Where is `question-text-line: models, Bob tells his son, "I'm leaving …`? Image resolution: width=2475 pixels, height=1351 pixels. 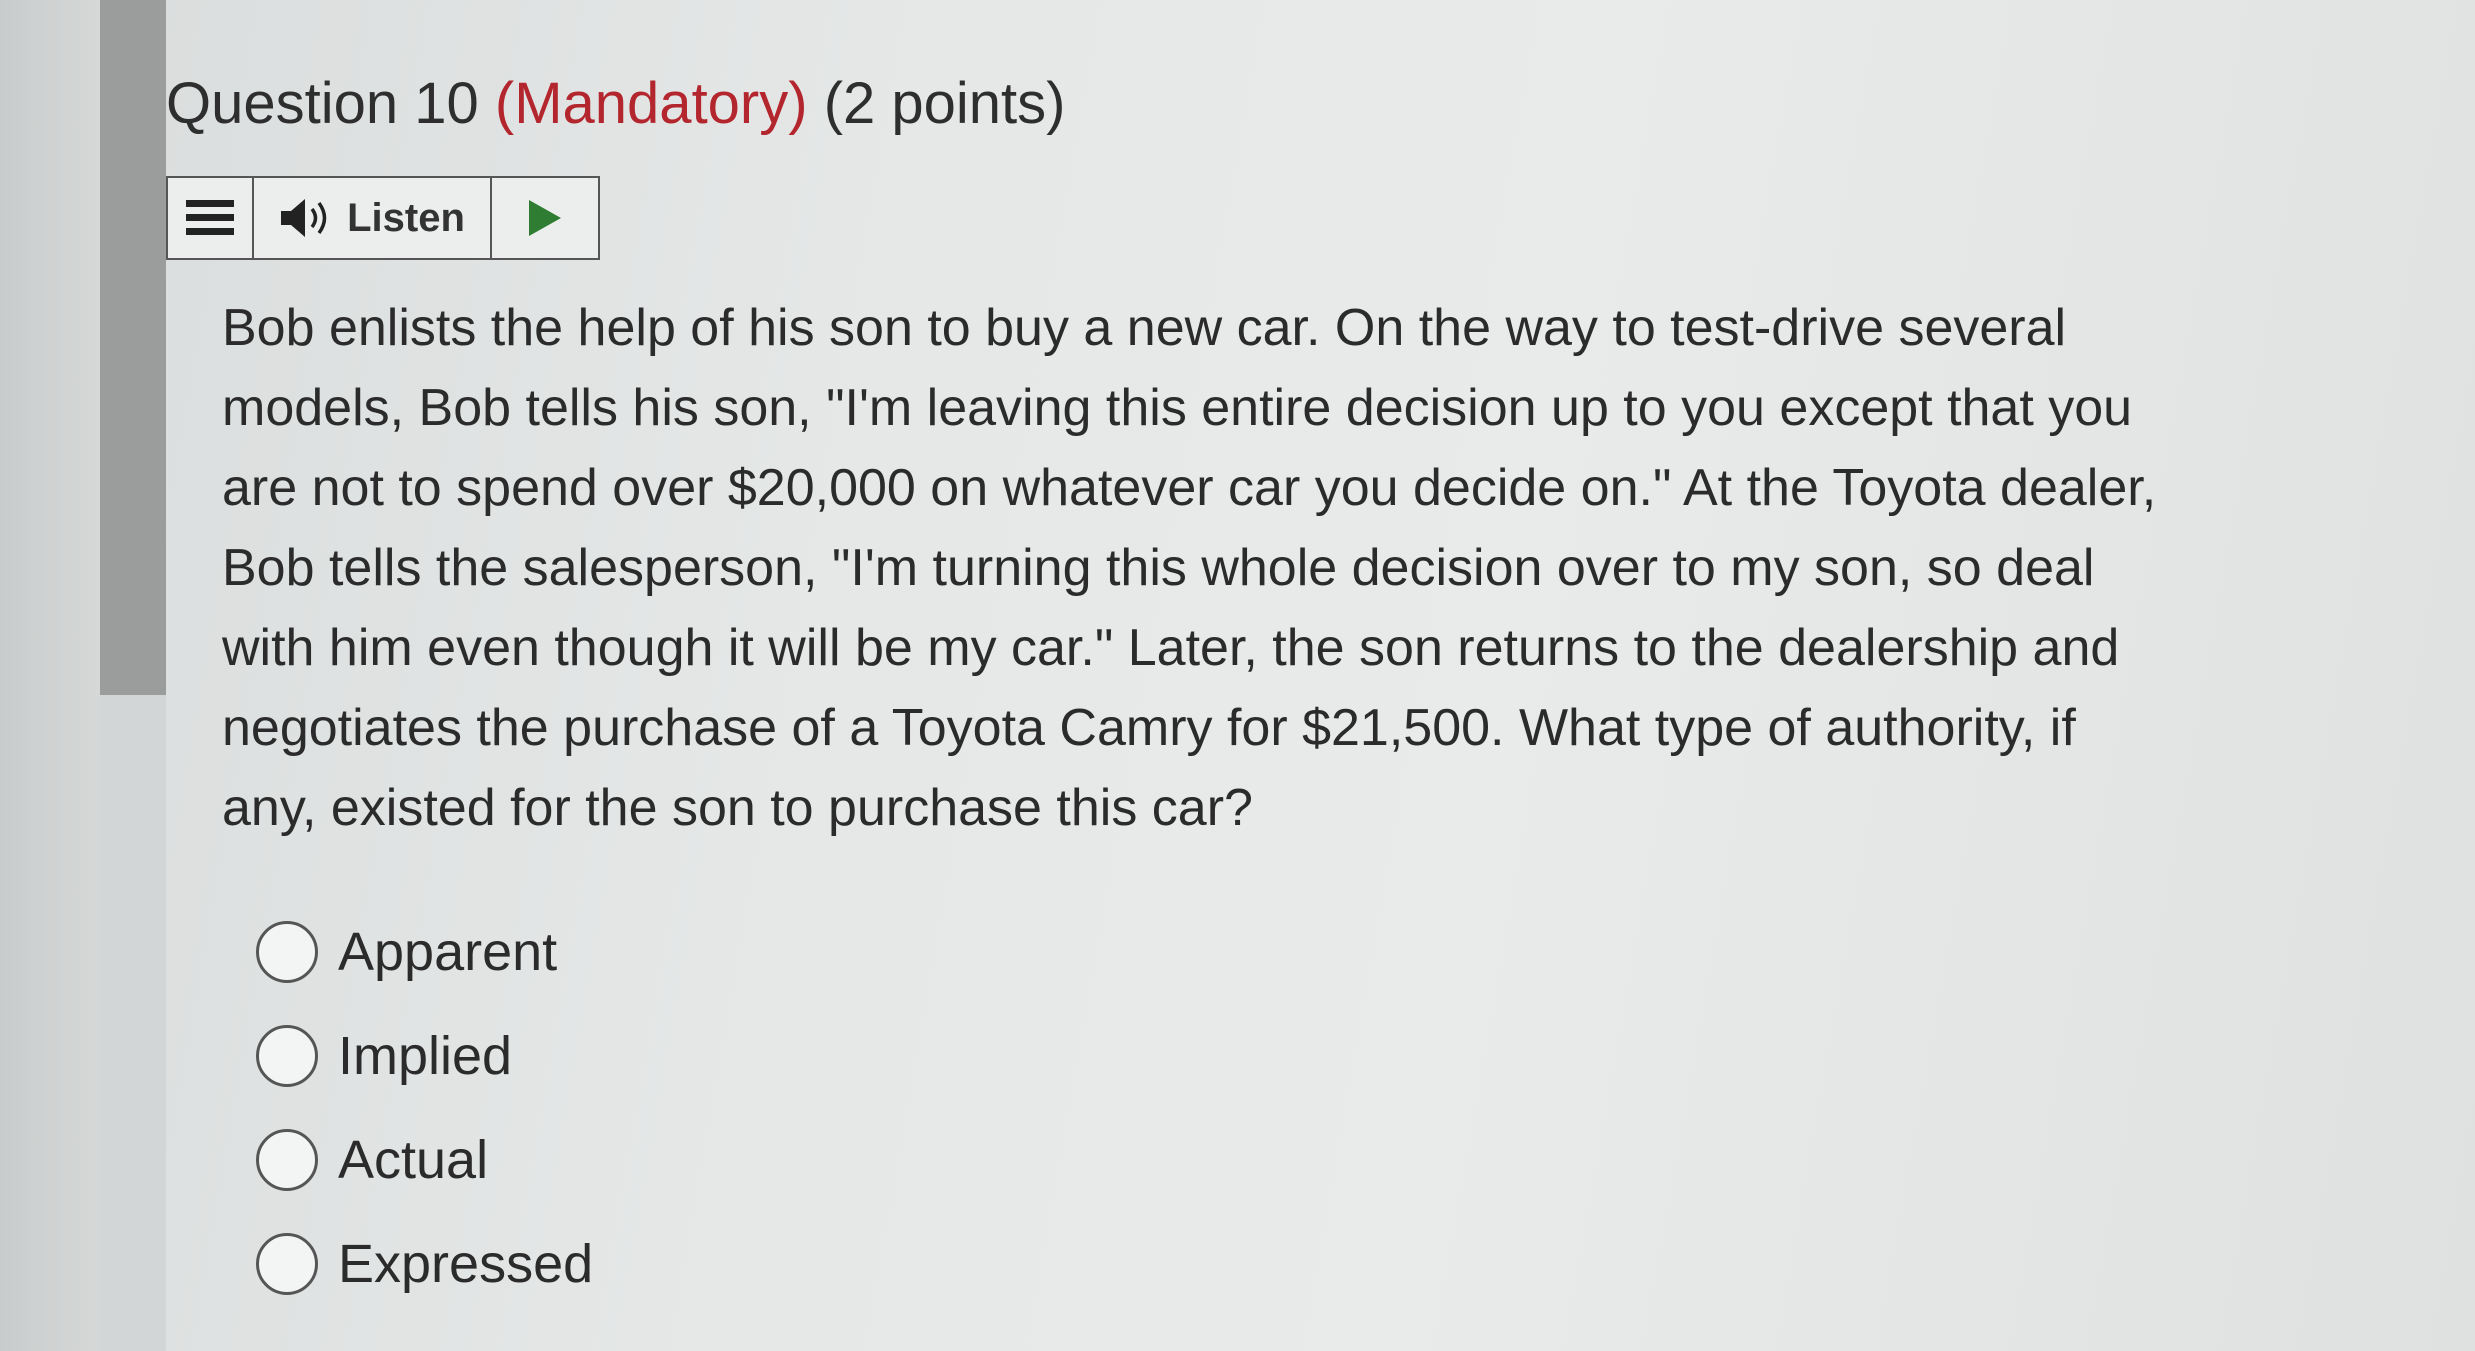 question-text-line: models, Bob tells his son, "I'm leaving … is located at coordinates (1177, 408).